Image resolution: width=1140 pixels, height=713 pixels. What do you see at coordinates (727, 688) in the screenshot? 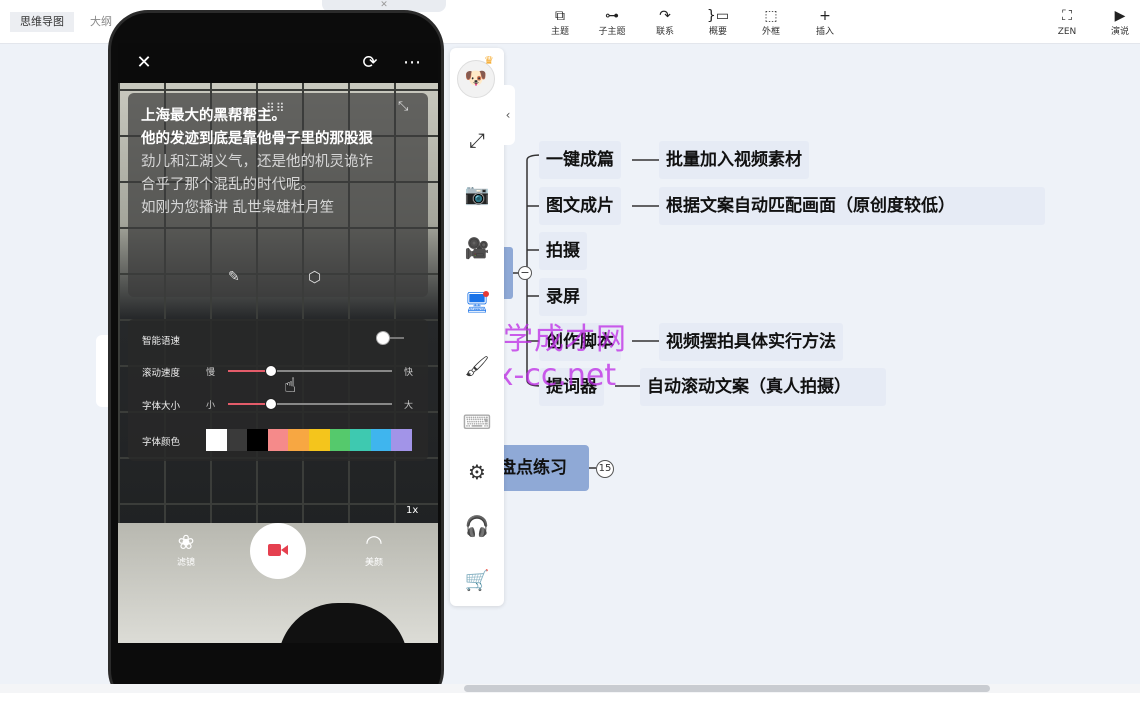
I see `scrollbar-thumb` at bounding box center [727, 688].